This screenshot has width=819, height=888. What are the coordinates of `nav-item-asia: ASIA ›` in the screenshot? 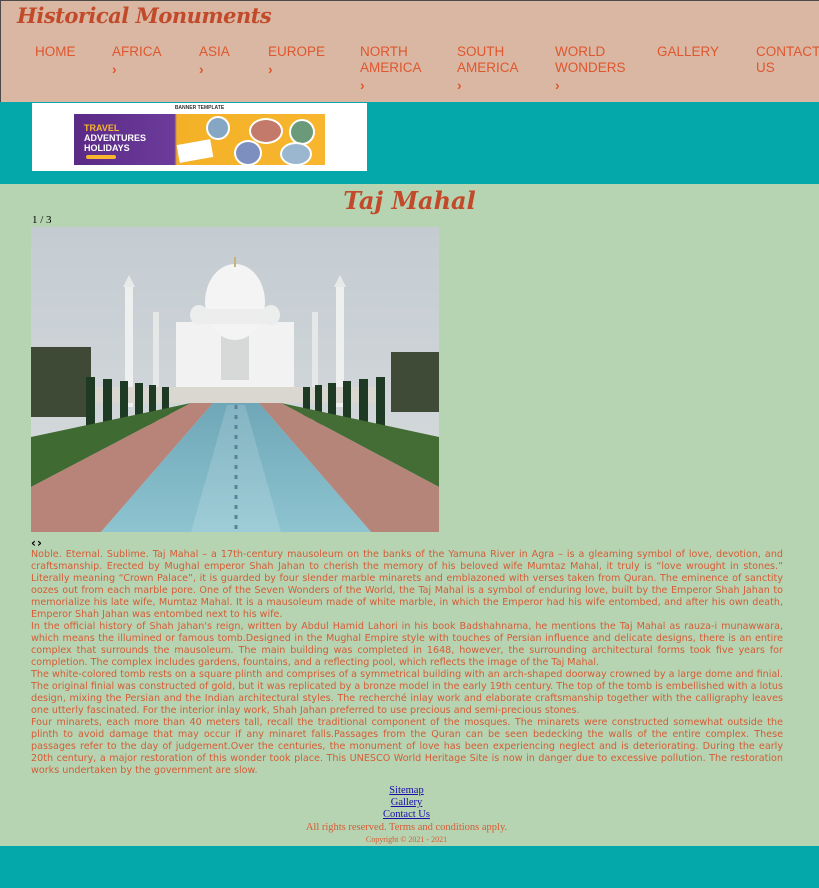 It's located at (214, 61).